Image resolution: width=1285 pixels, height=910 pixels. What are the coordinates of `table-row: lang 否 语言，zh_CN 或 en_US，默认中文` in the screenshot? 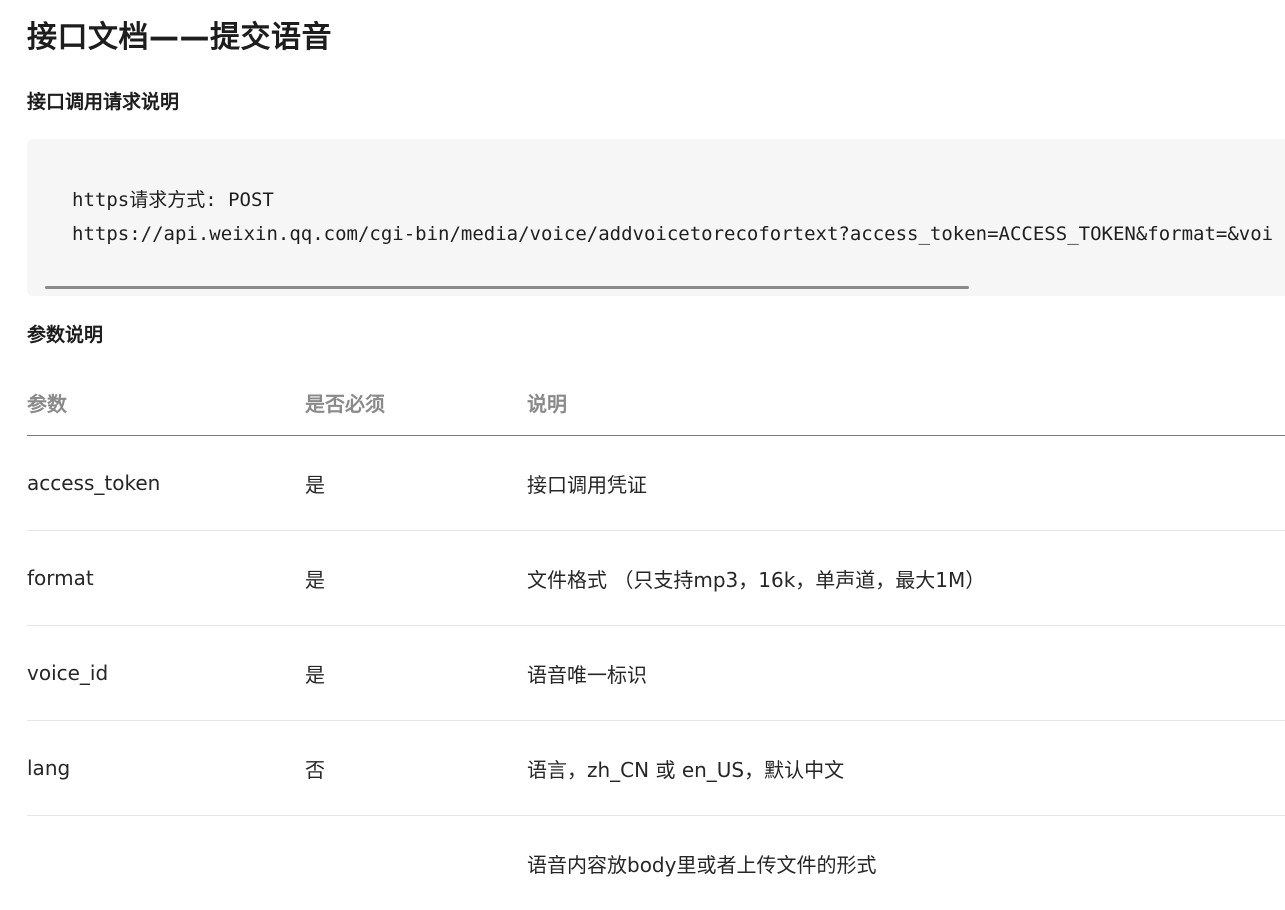 It's located at (656, 768).